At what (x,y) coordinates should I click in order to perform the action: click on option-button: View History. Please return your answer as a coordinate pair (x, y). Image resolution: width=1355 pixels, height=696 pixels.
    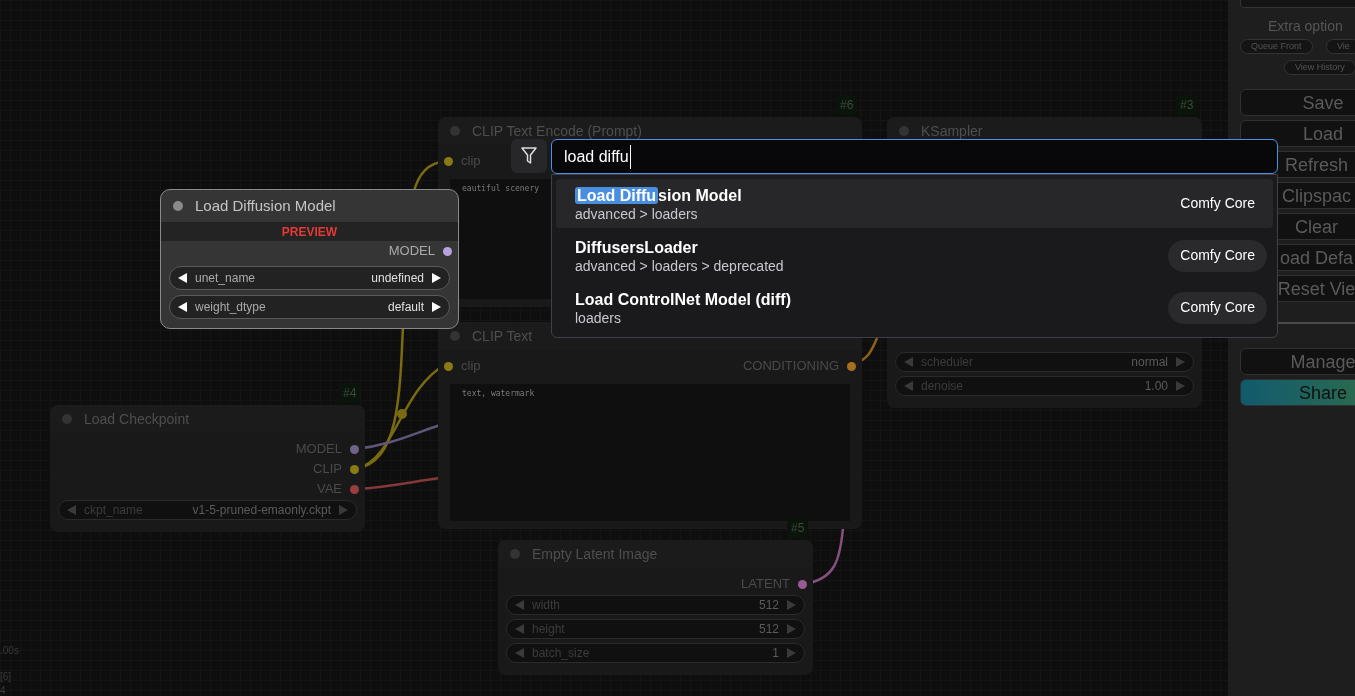
    Looking at the image, I should click on (1319, 67).